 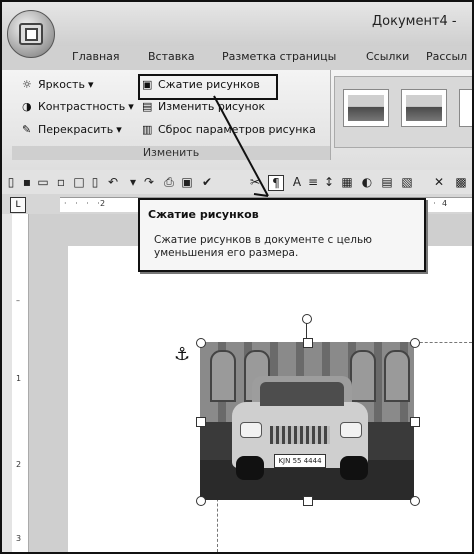 What do you see at coordinates (27, 182) in the screenshot?
I see `save-icon: ▪` at bounding box center [27, 182].